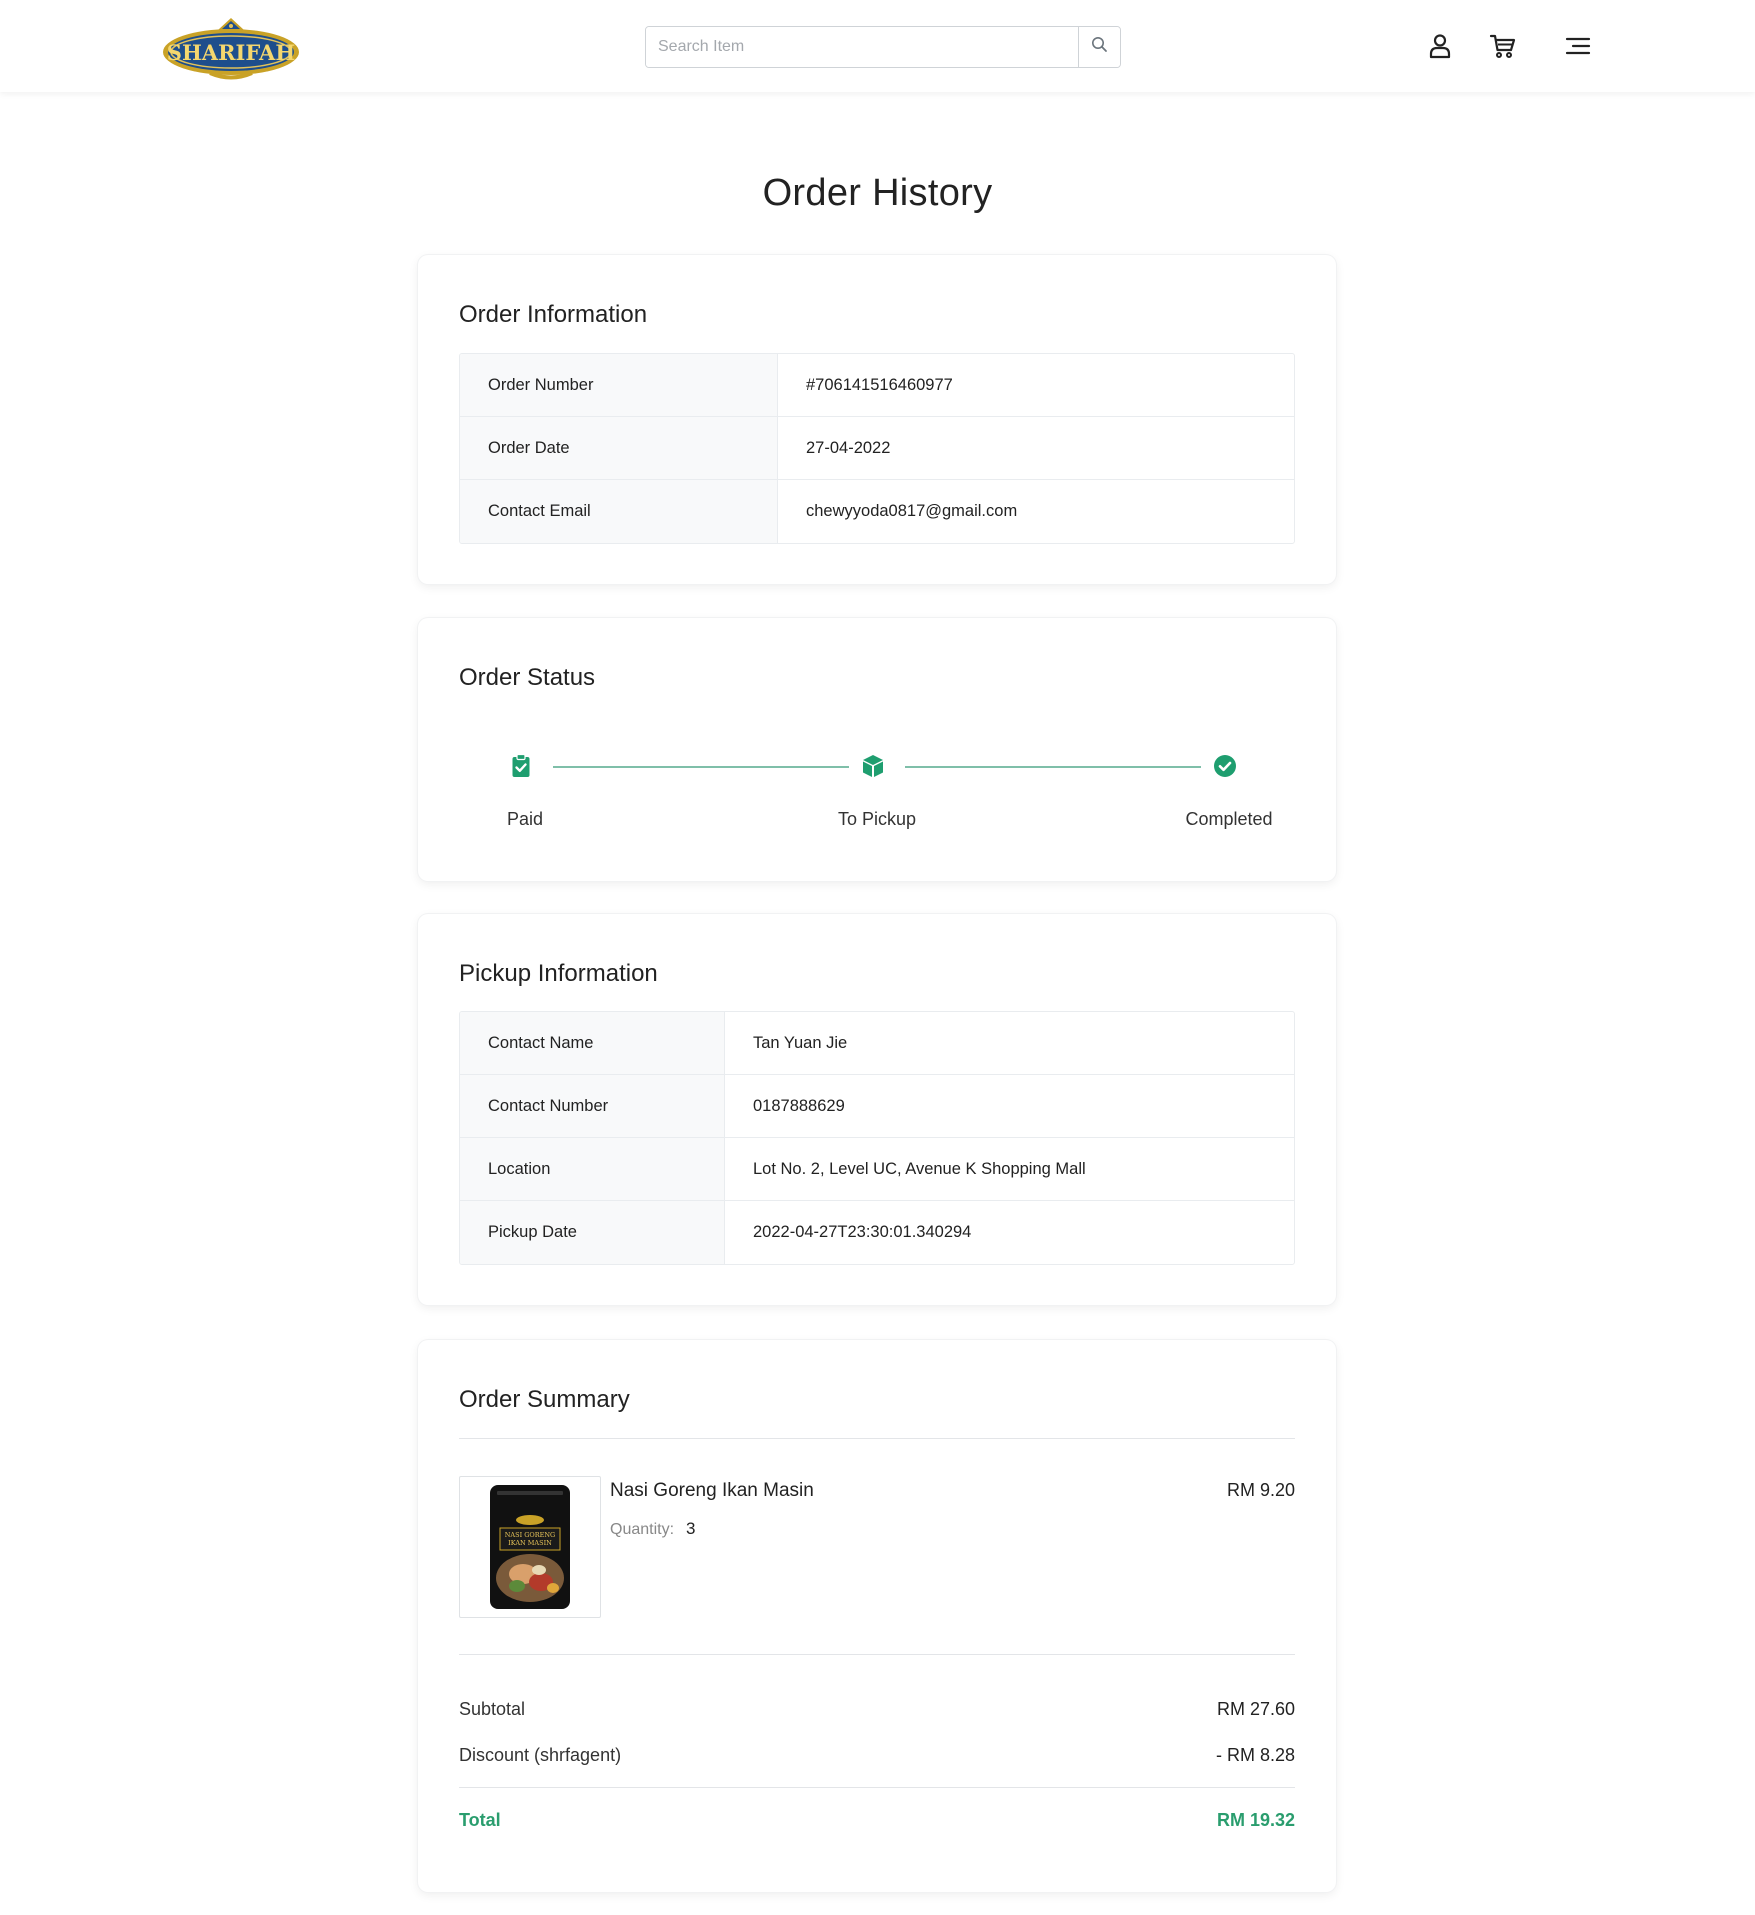 This screenshot has height=1915, width=1755. Describe the element at coordinates (1578, 46) in the screenshot. I see `menu-icon` at that location.